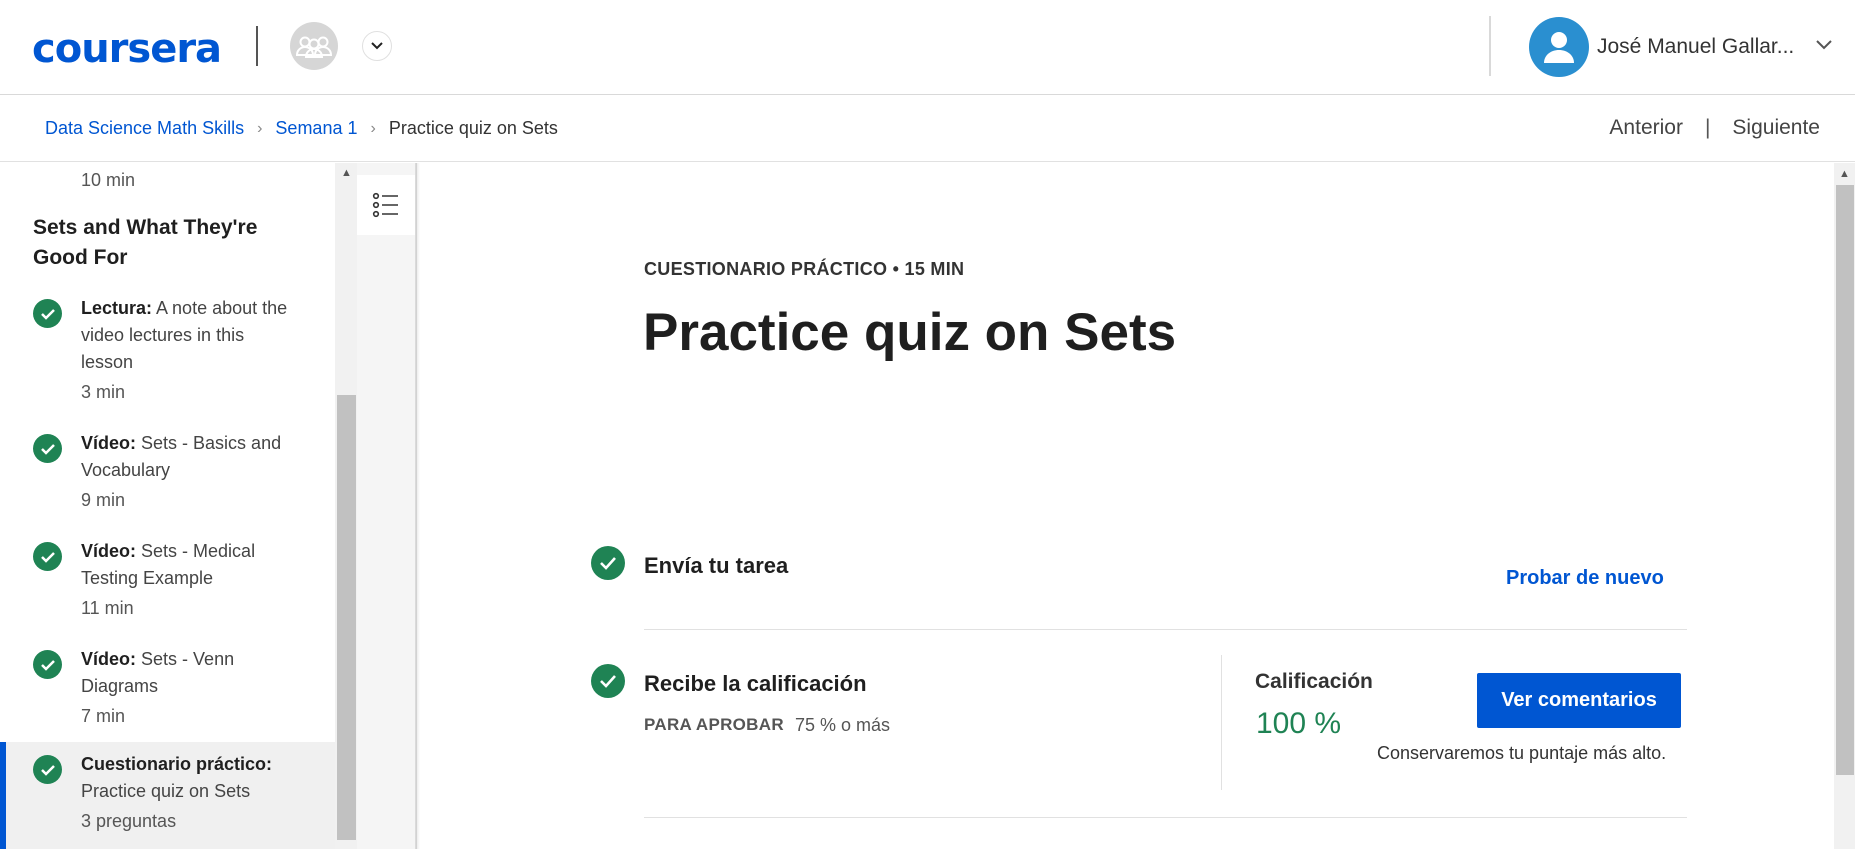  Describe the element at coordinates (387, 506) in the screenshot. I see `outline-toggle-column` at that location.